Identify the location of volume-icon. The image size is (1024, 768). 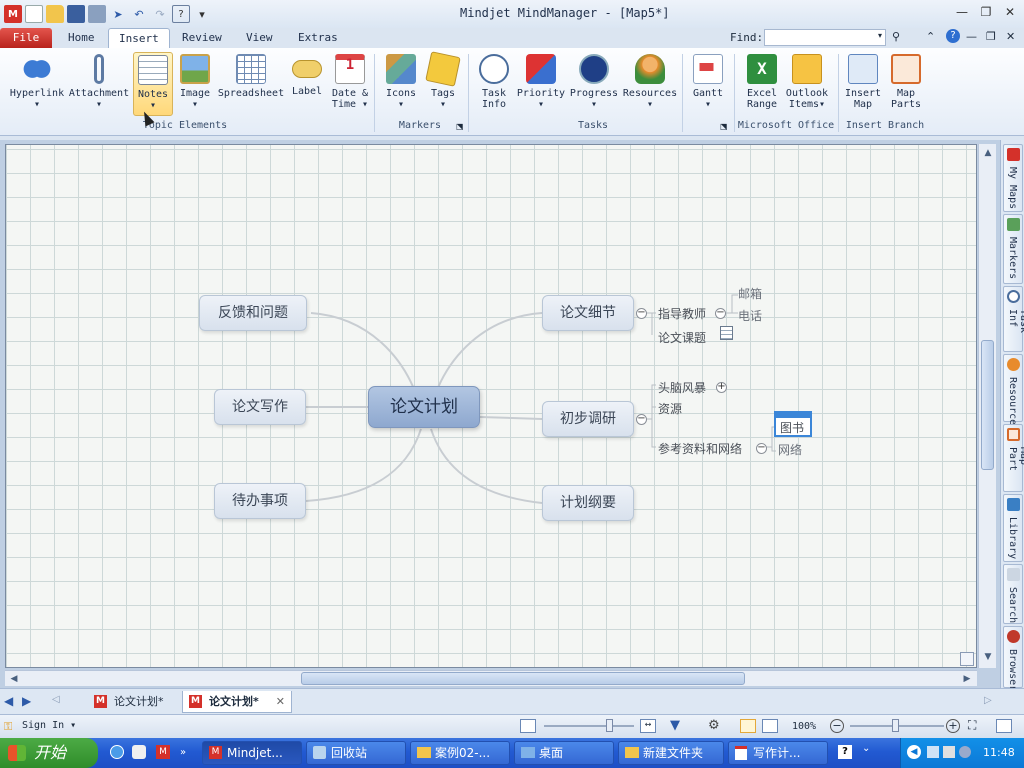
(965, 752).